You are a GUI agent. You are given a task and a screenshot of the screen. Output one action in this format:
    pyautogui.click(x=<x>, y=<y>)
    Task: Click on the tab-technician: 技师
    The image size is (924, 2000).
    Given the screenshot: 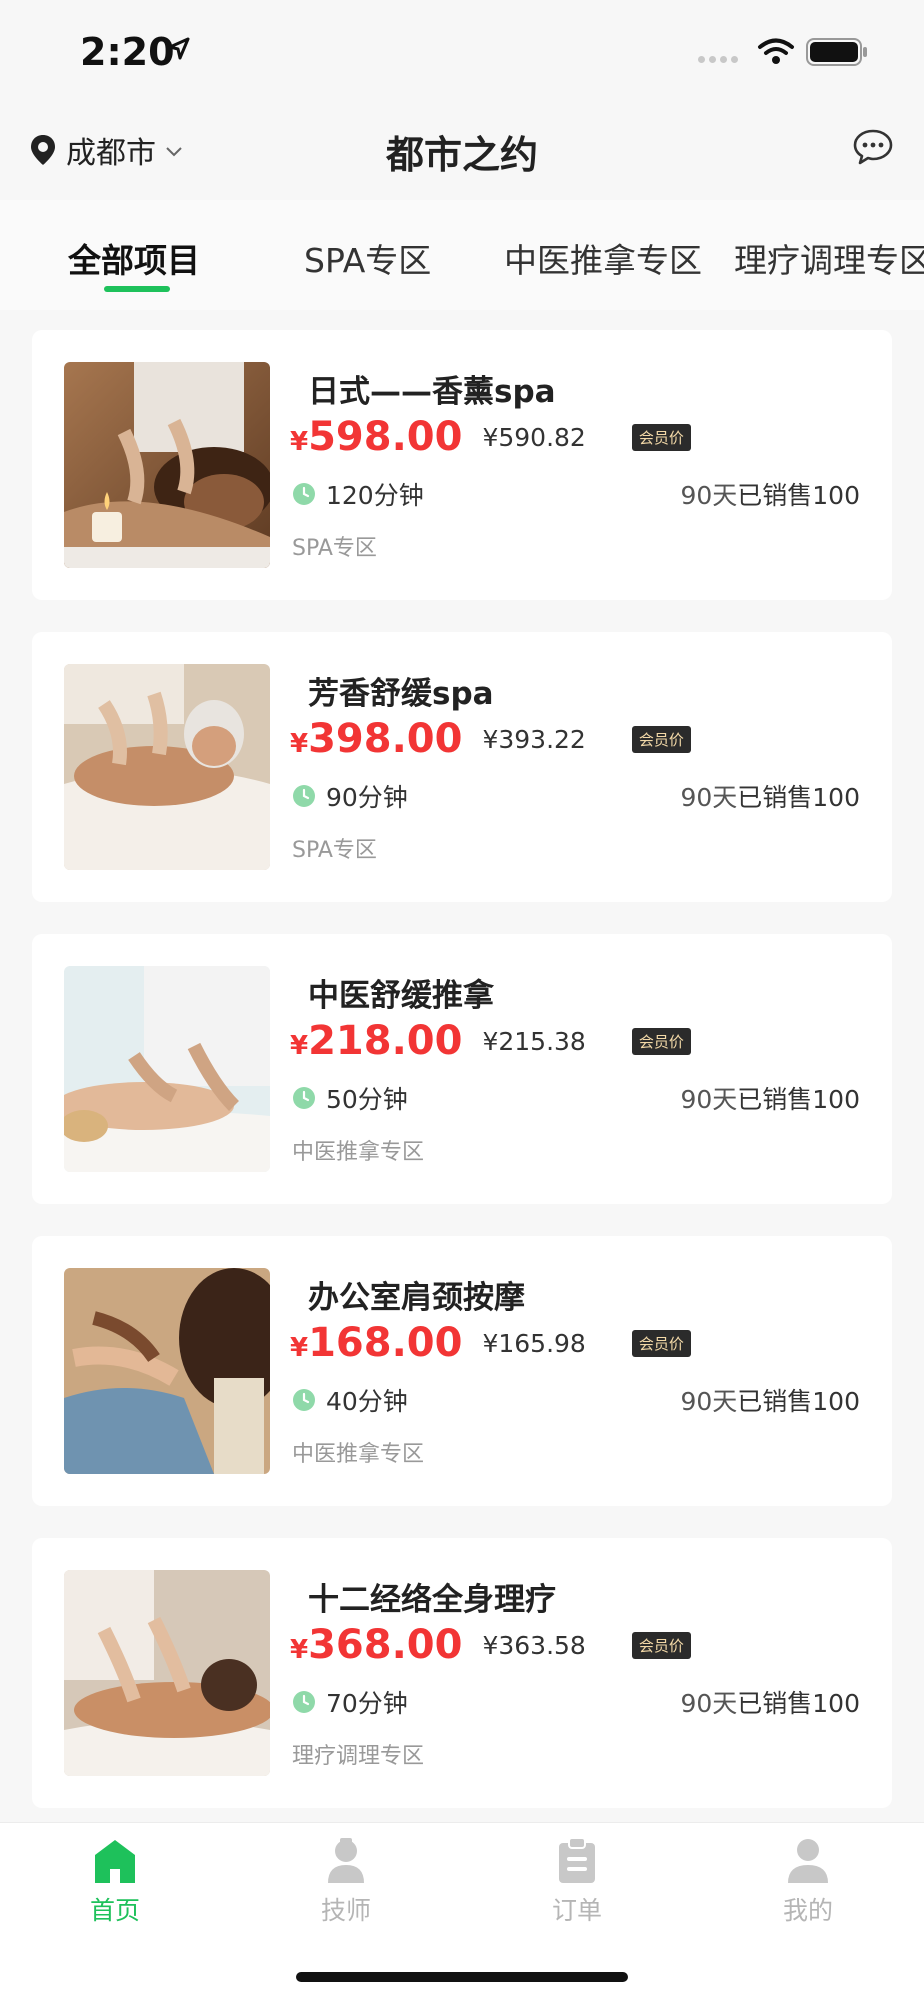 What is the action you would take?
    pyautogui.click(x=346, y=1882)
    